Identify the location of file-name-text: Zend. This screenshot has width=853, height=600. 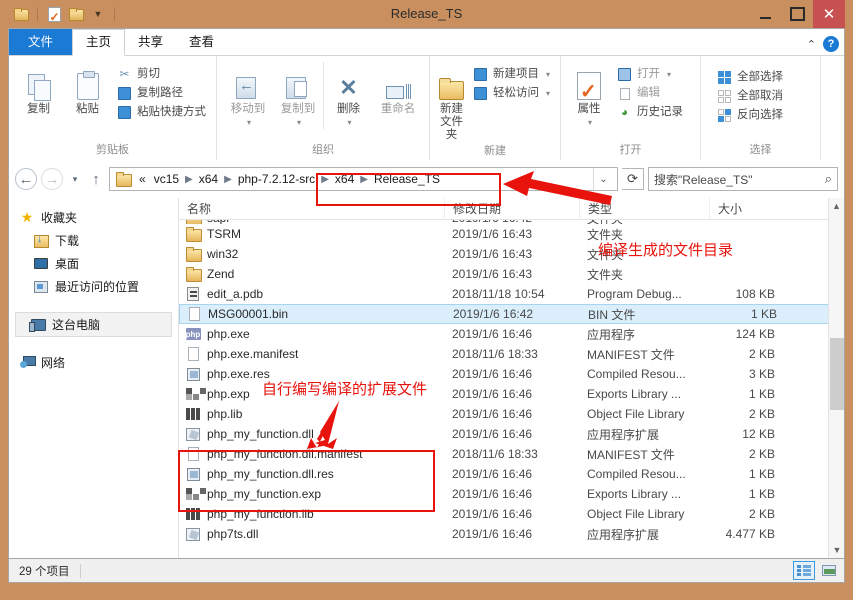
(221, 274).